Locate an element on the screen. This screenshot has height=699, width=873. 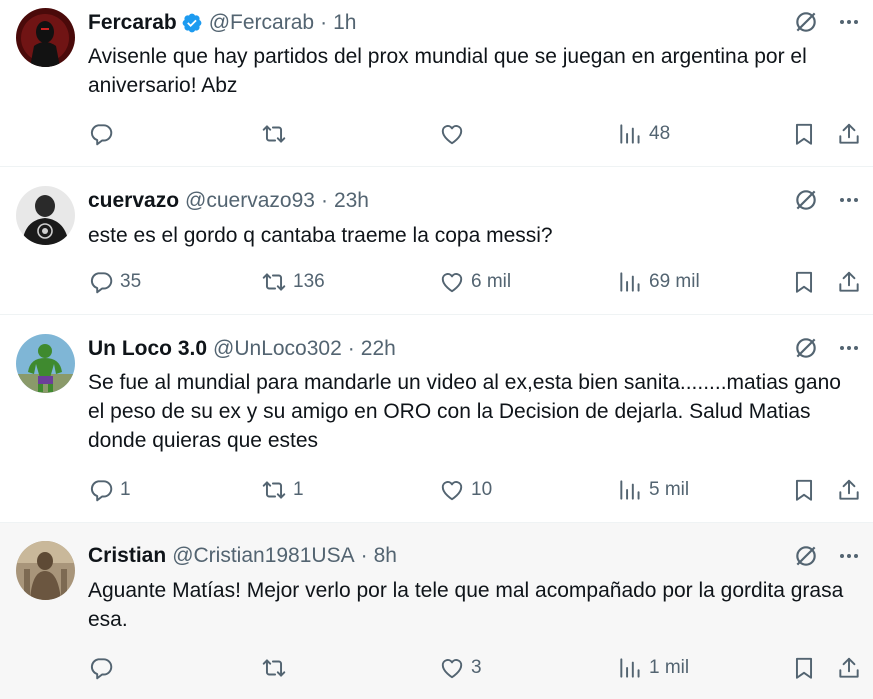
display-name: Fercarab is located at coordinates (132, 23).